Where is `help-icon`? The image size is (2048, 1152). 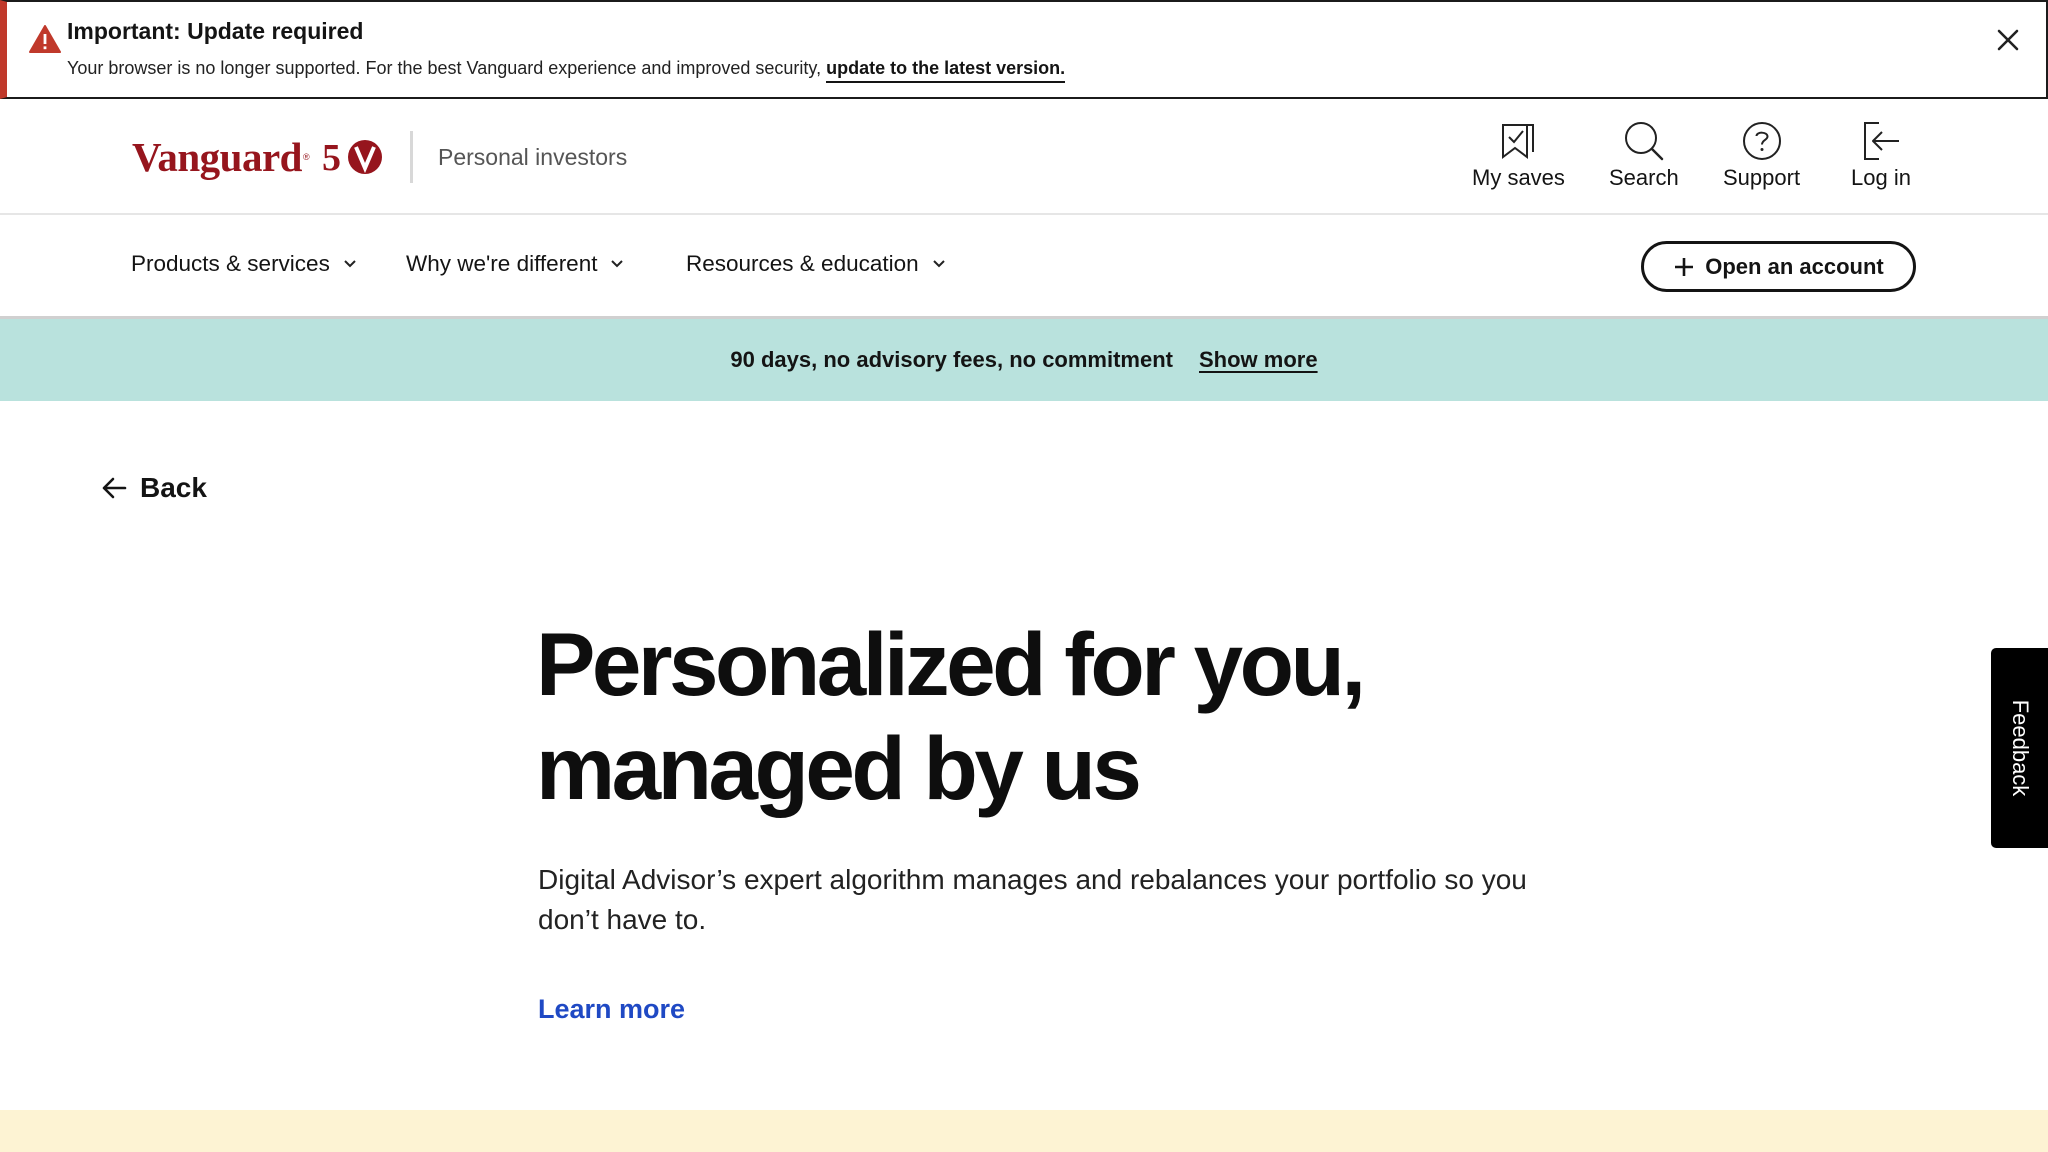 help-icon is located at coordinates (1761, 141).